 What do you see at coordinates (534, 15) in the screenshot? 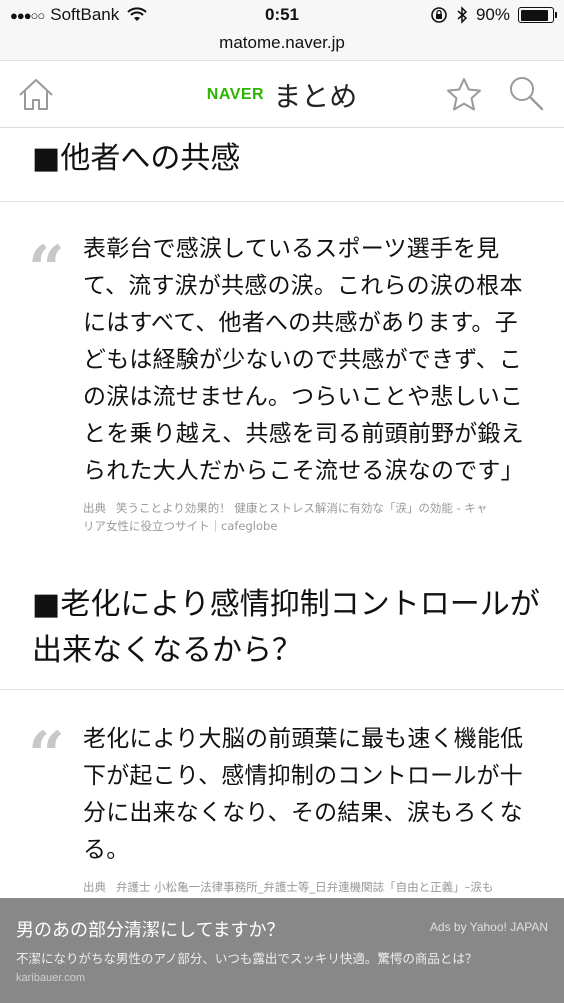
I see `battery-fill` at bounding box center [534, 15].